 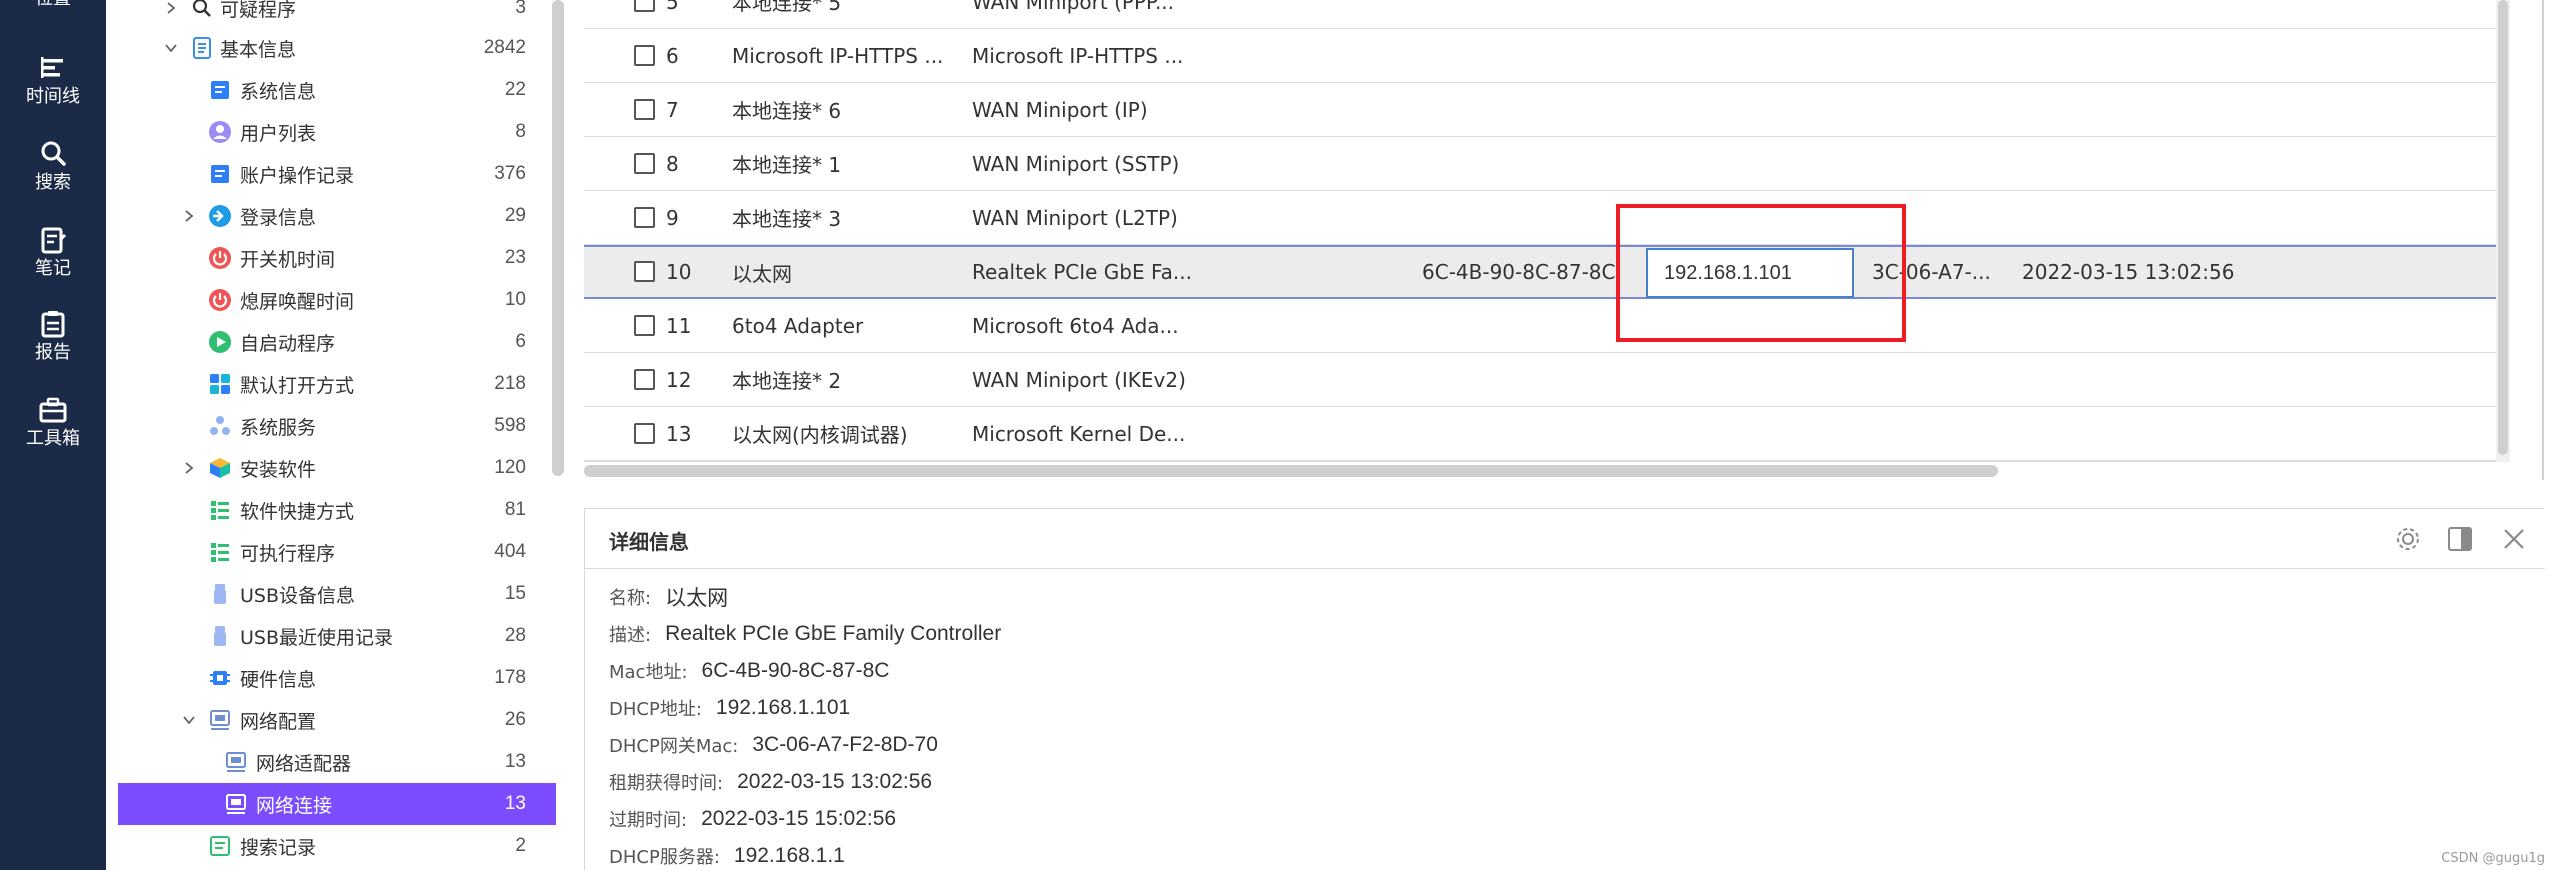 I want to click on detail-field-lease-obtained: 租期获得时间: 2022-03-15 13:02:56, so click(x=770, y=782).